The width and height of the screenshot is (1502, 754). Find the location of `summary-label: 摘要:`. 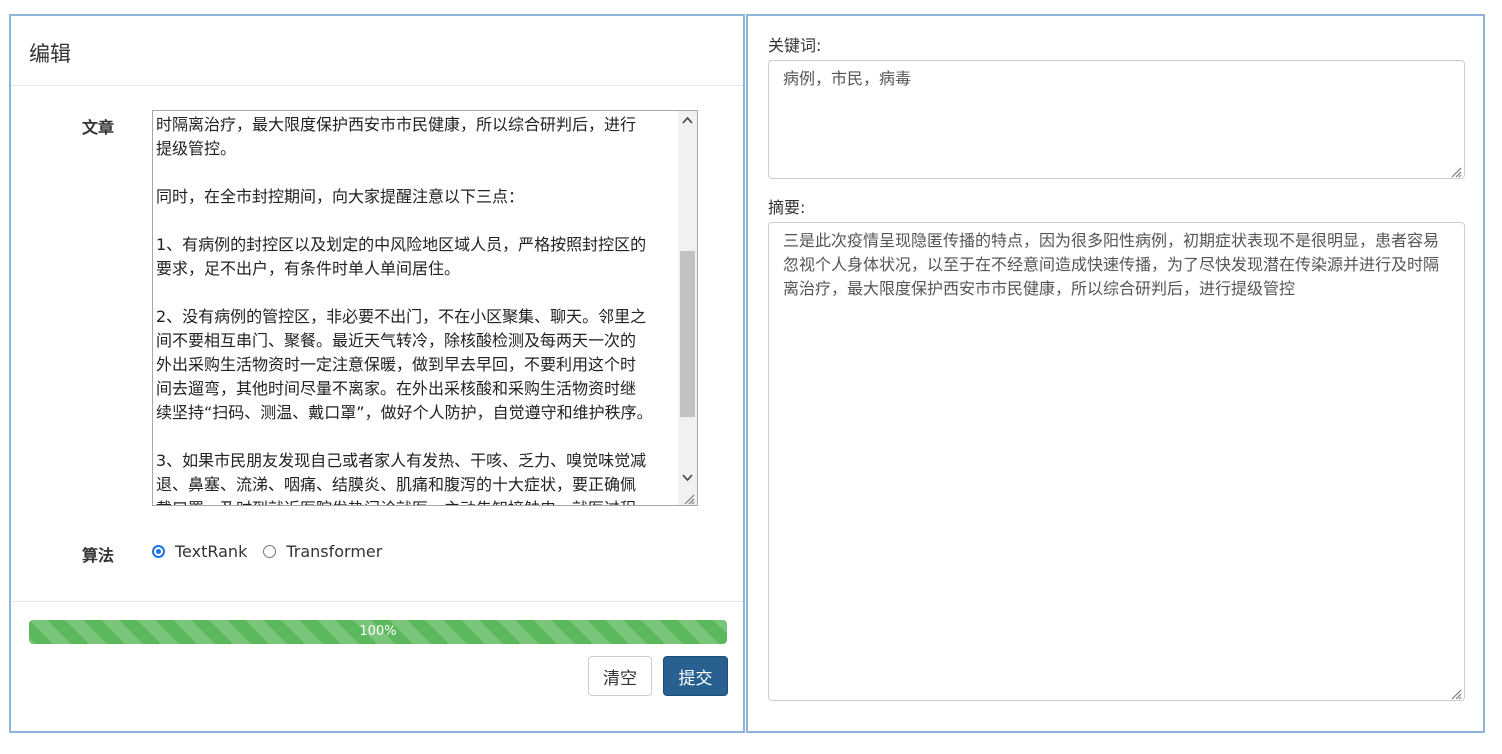

summary-label: 摘要: is located at coordinates (787, 207).